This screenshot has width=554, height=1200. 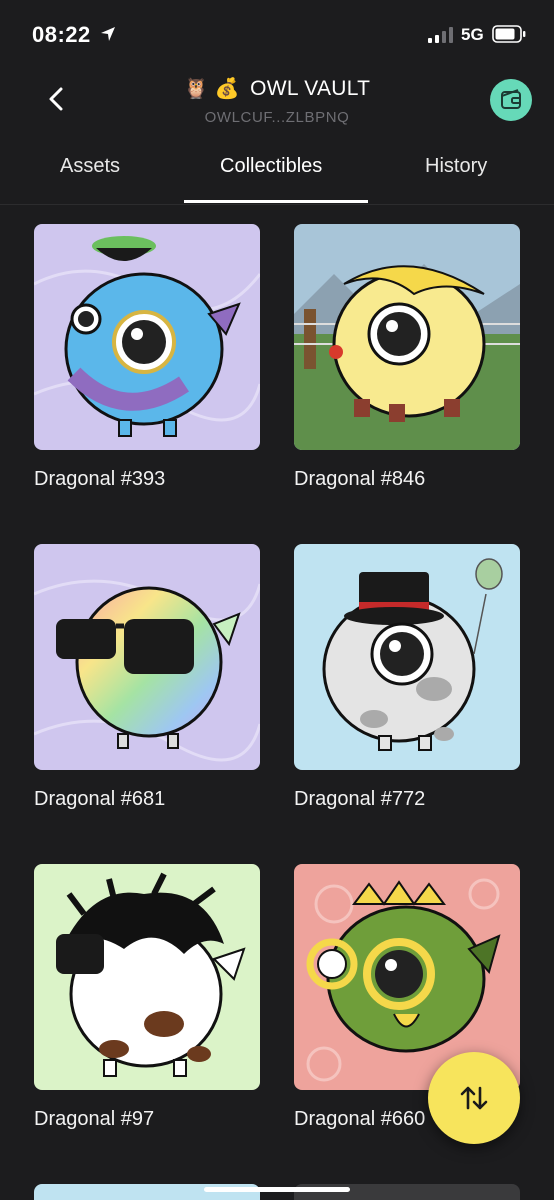 What do you see at coordinates (100, 479) in the screenshot?
I see `collectible-name: Dragonal #393` at bounding box center [100, 479].